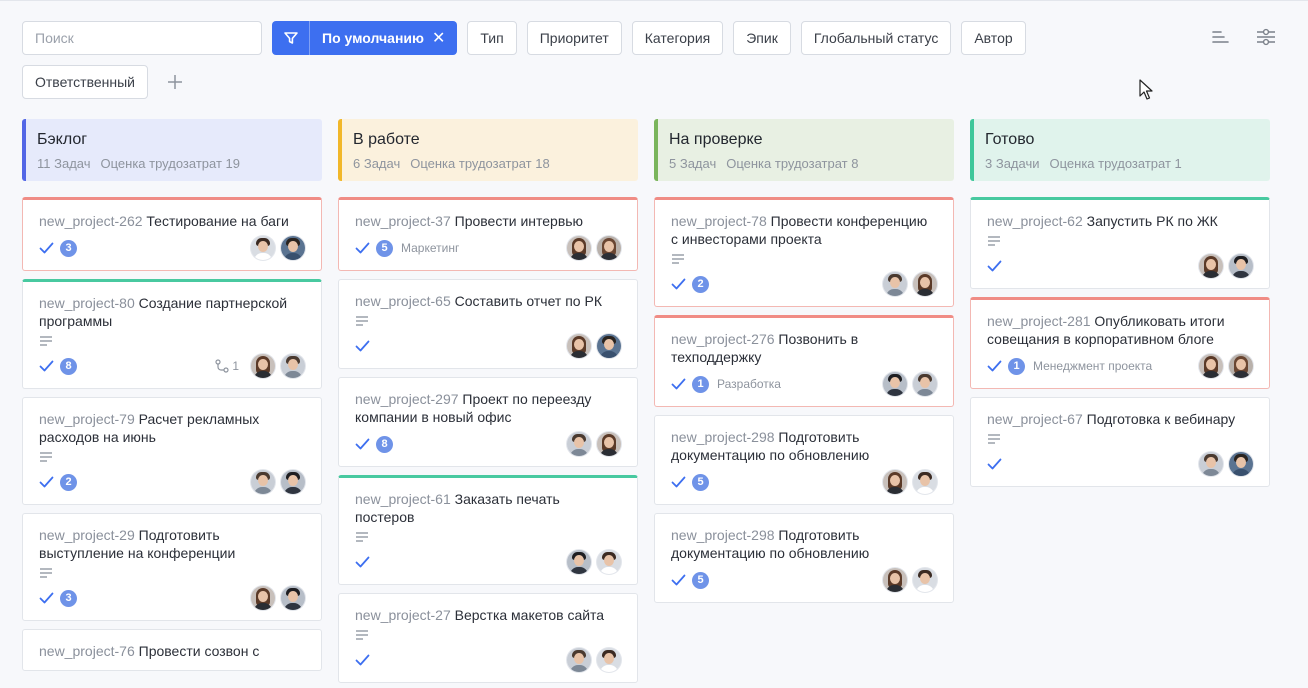 This screenshot has width=1308, height=688. What do you see at coordinates (68, 482) in the screenshot?
I see `subtask-count-badge: 2` at bounding box center [68, 482].